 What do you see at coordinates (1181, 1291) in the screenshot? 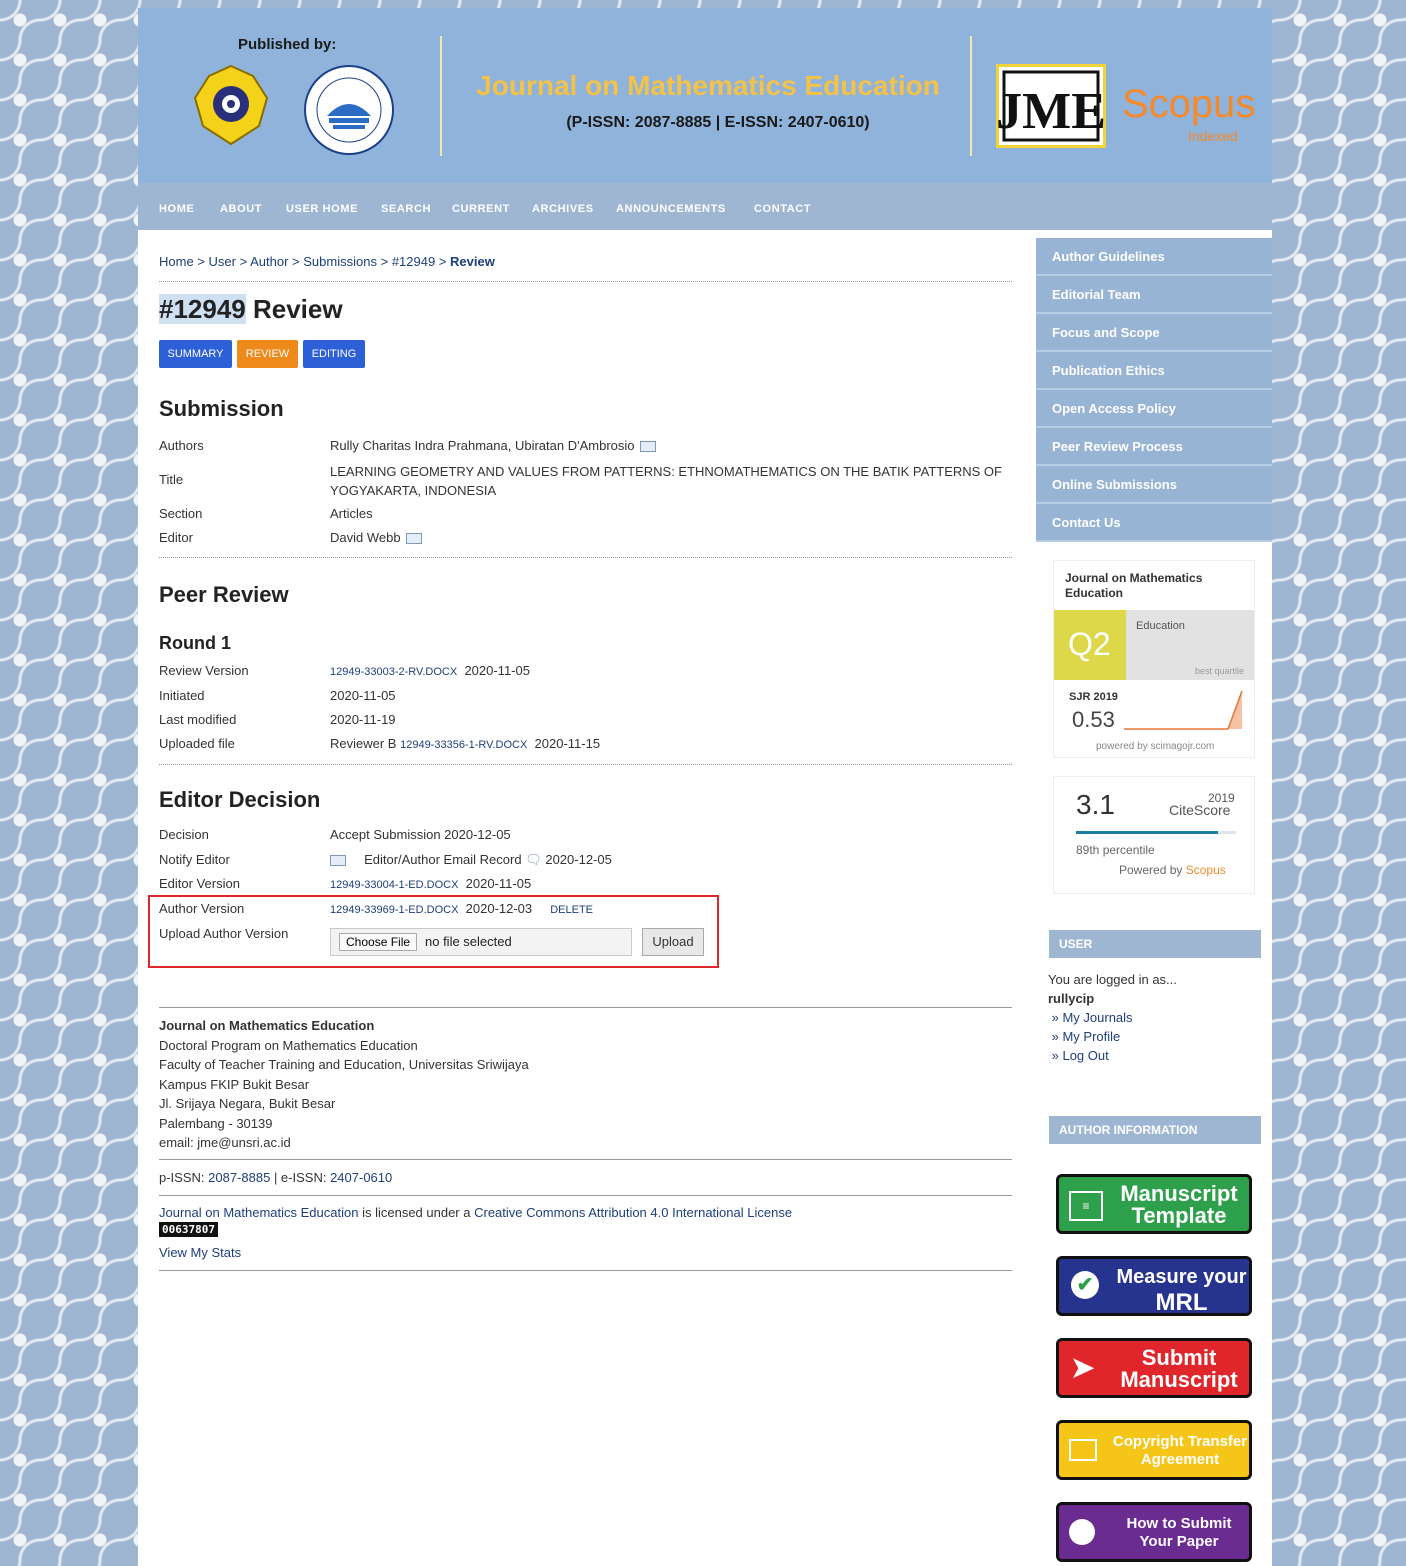
I see `measure-mrl-label: Measure your MRL` at bounding box center [1181, 1291].